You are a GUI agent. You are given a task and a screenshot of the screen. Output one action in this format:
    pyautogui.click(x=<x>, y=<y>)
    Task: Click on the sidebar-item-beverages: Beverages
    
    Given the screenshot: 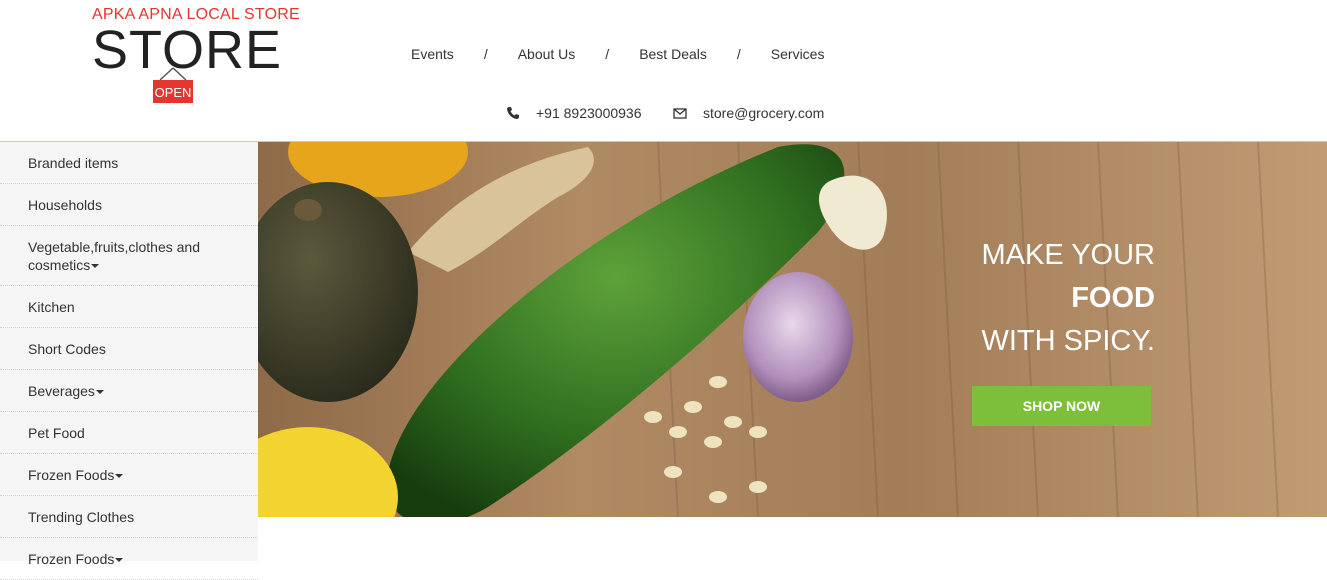 What is the action you would take?
    pyautogui.click(x=129, y=391)
    